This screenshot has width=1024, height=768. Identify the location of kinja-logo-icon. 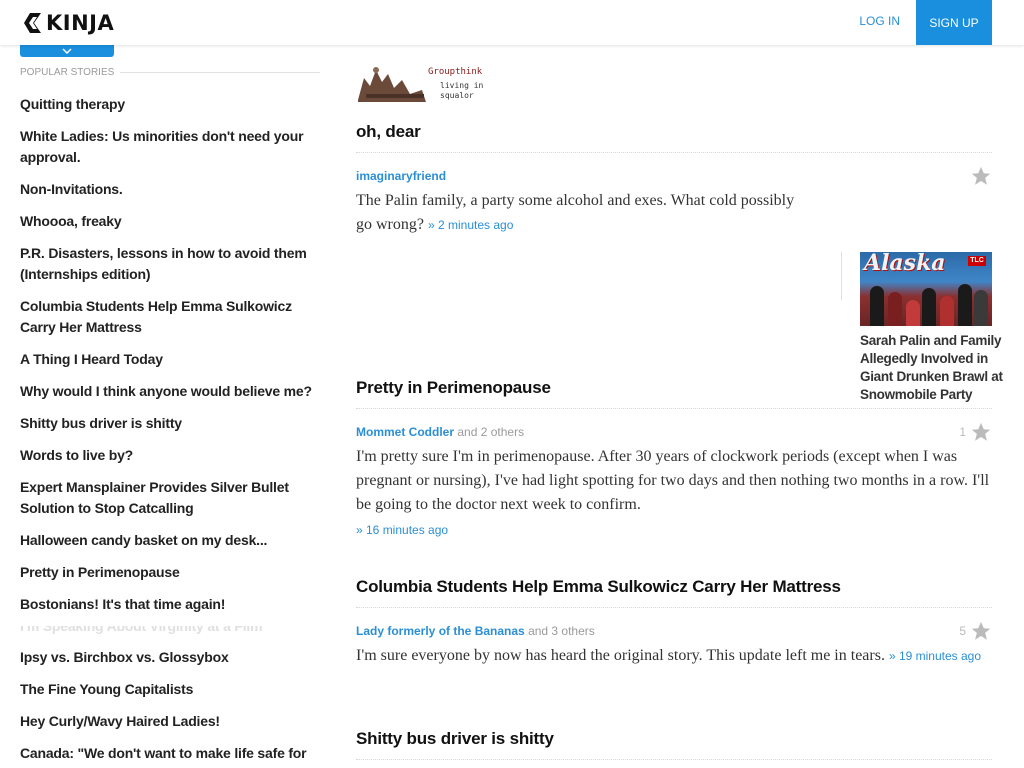
(32, 23).